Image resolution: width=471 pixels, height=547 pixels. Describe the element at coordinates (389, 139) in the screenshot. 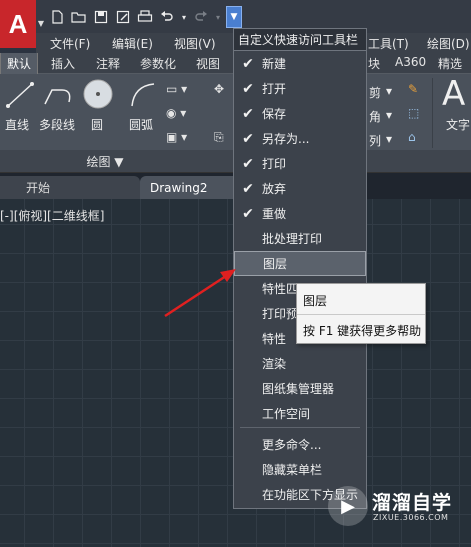

I see `array-dropdown-icon: ▾` at that location.